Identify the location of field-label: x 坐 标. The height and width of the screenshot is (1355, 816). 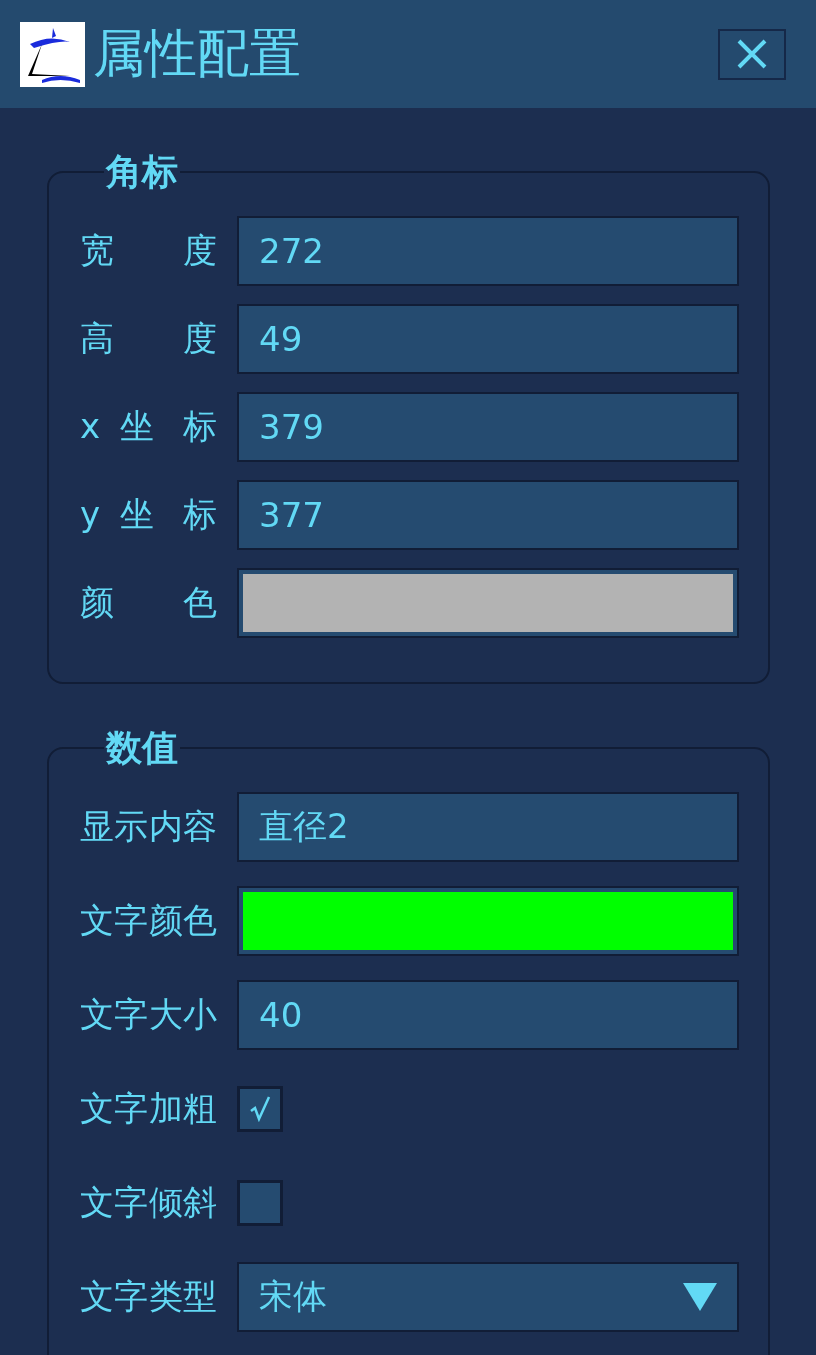
(148, 426).